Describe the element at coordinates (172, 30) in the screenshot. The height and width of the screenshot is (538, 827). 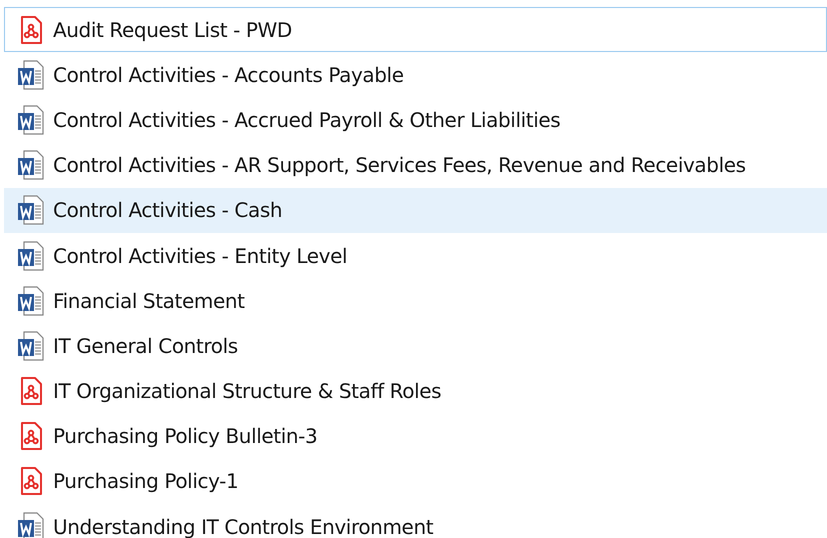
I see `file-name: Audit Request List - PWD` at that location.